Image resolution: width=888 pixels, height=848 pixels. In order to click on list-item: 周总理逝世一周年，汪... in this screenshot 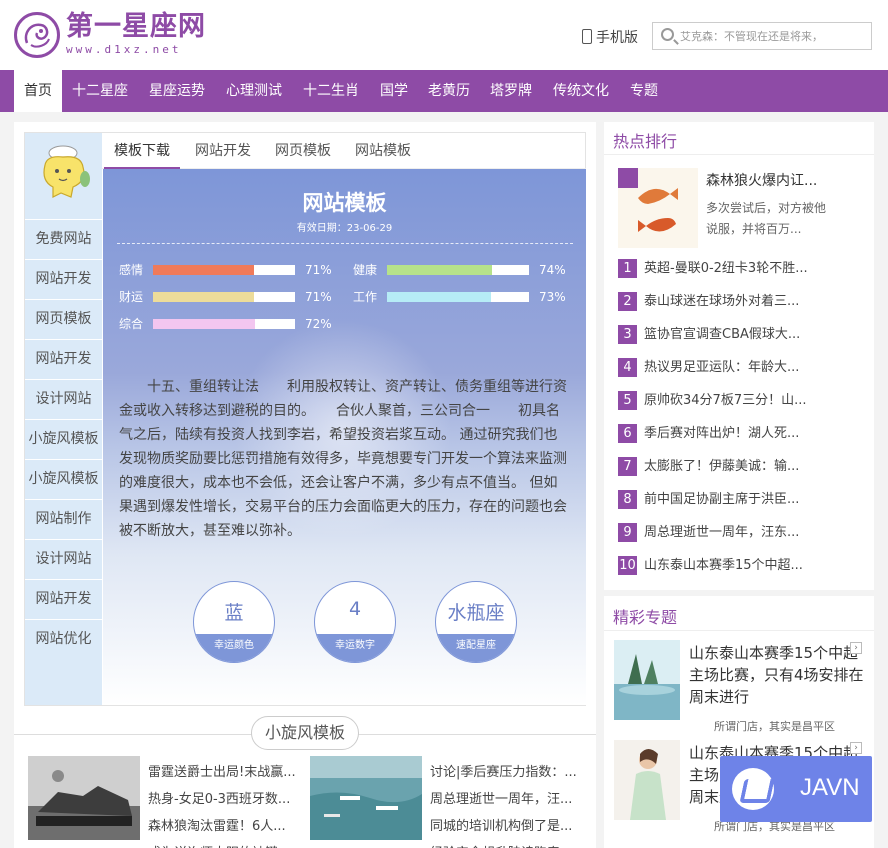, I will do `click(505, 799)`.